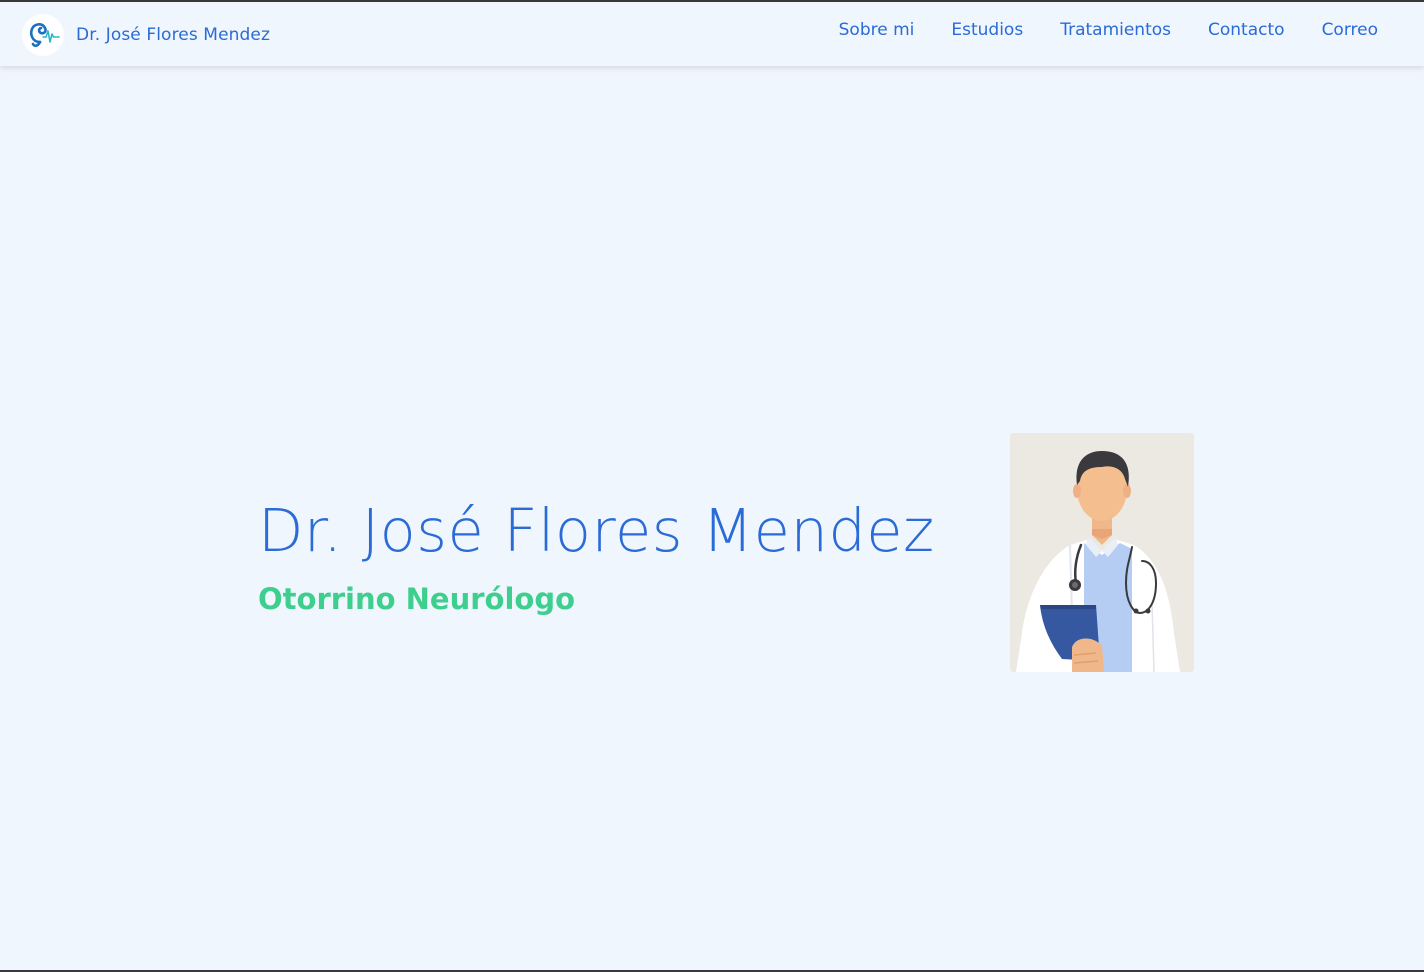  Describe the element at coordinates (987, 30) in the screenshot. I see `nav-link-estudios: Estudios` at that location.